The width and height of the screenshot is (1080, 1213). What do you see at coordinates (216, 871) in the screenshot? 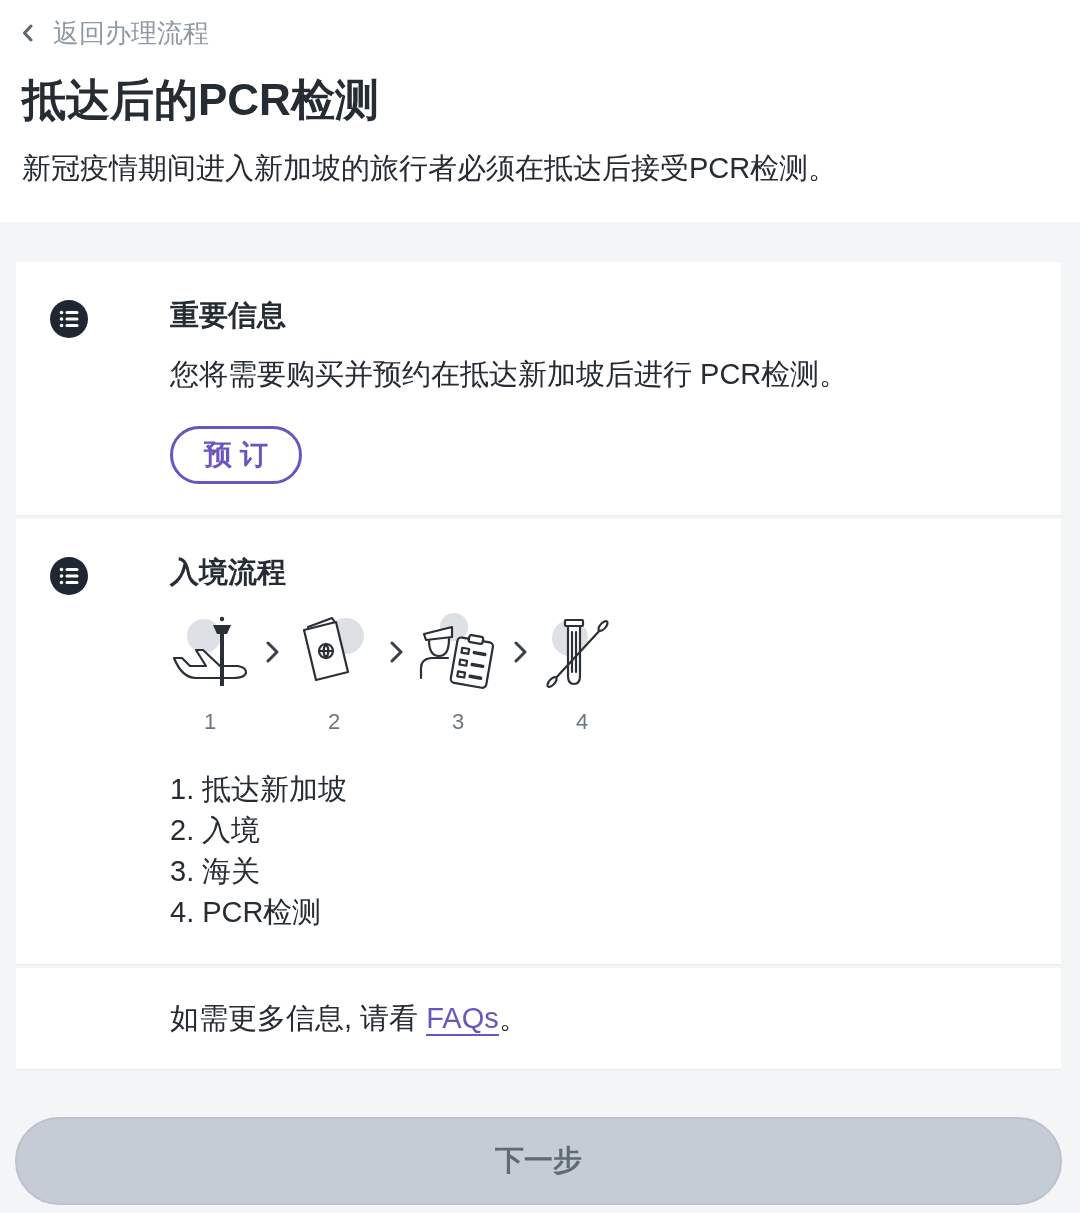
I see `step-list-item: 3. 海关` at bounding box center [216, 871].